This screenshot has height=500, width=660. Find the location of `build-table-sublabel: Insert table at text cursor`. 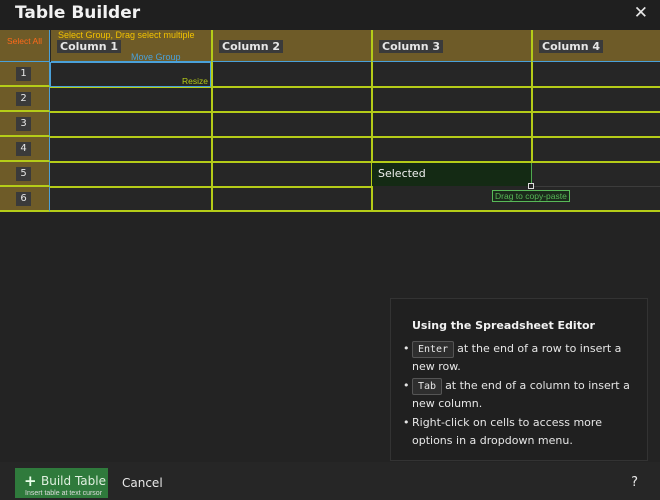

build-table-sublabel: Insert table at text cursor is located at coordinates (64, 493).